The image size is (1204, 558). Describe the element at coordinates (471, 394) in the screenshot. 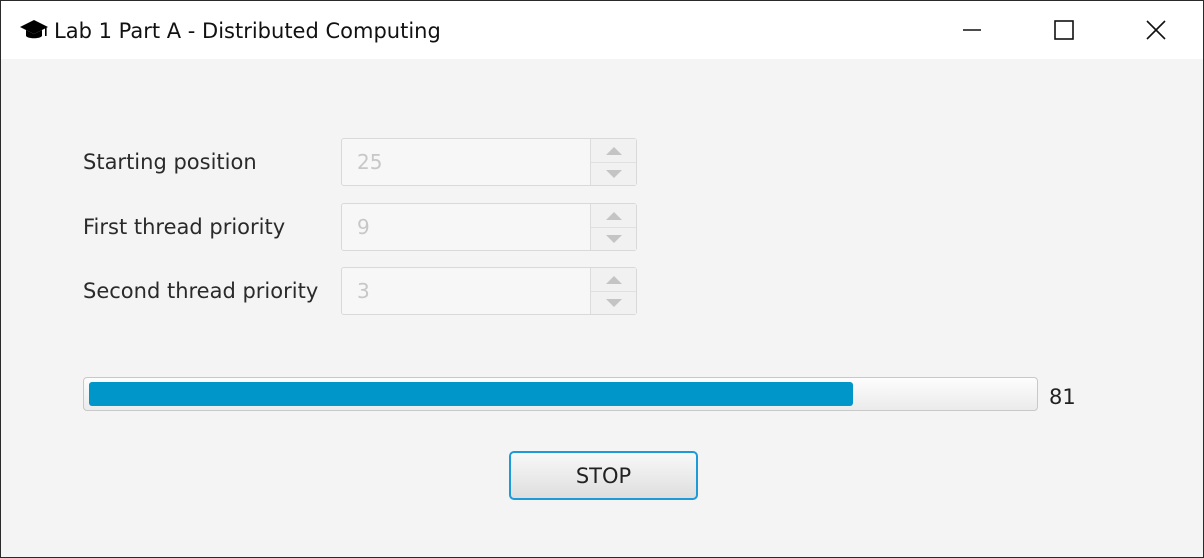

I see `progress-fill` at that location.